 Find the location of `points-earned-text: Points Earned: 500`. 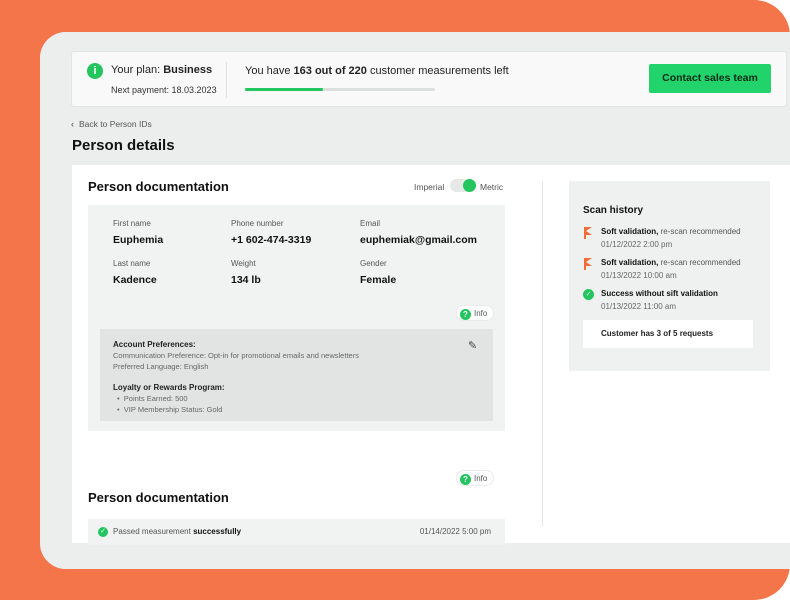

points-earned-text: Points Earned: 500 is located at coordinates (155, 398).